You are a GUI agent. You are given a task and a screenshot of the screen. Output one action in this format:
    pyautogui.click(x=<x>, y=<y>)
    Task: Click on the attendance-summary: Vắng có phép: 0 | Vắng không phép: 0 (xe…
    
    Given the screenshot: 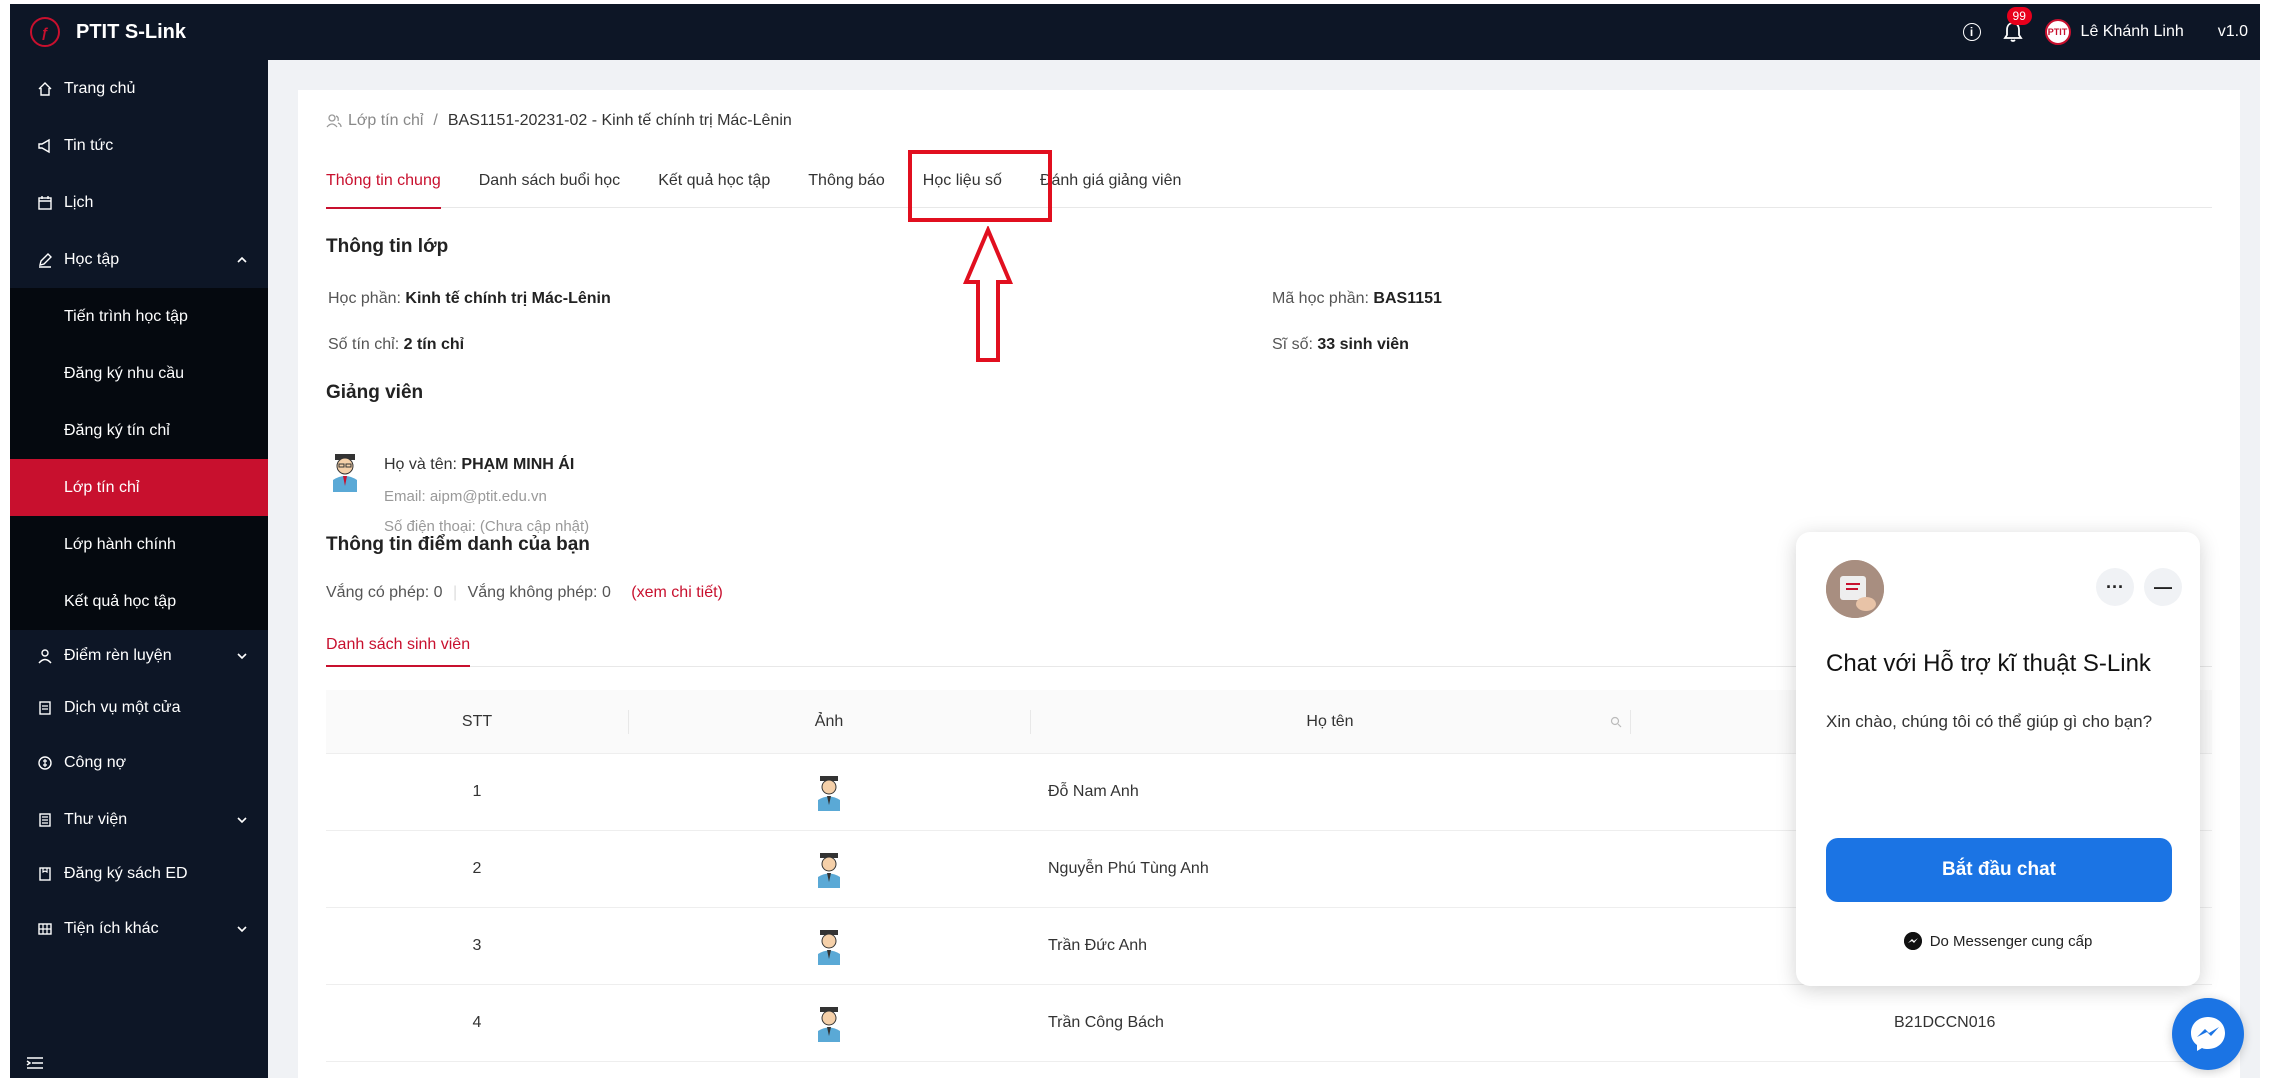 What is the action you would take?
    pyautogui.click(x=524, y=593)
    